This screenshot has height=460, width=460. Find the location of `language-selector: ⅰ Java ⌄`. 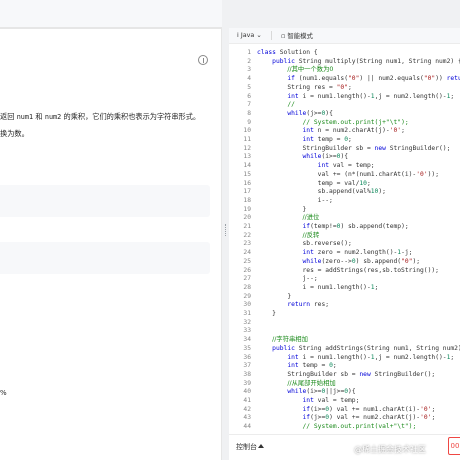

language-selector: ⅰ Java ⌄ is located at coordinates (249, 35).